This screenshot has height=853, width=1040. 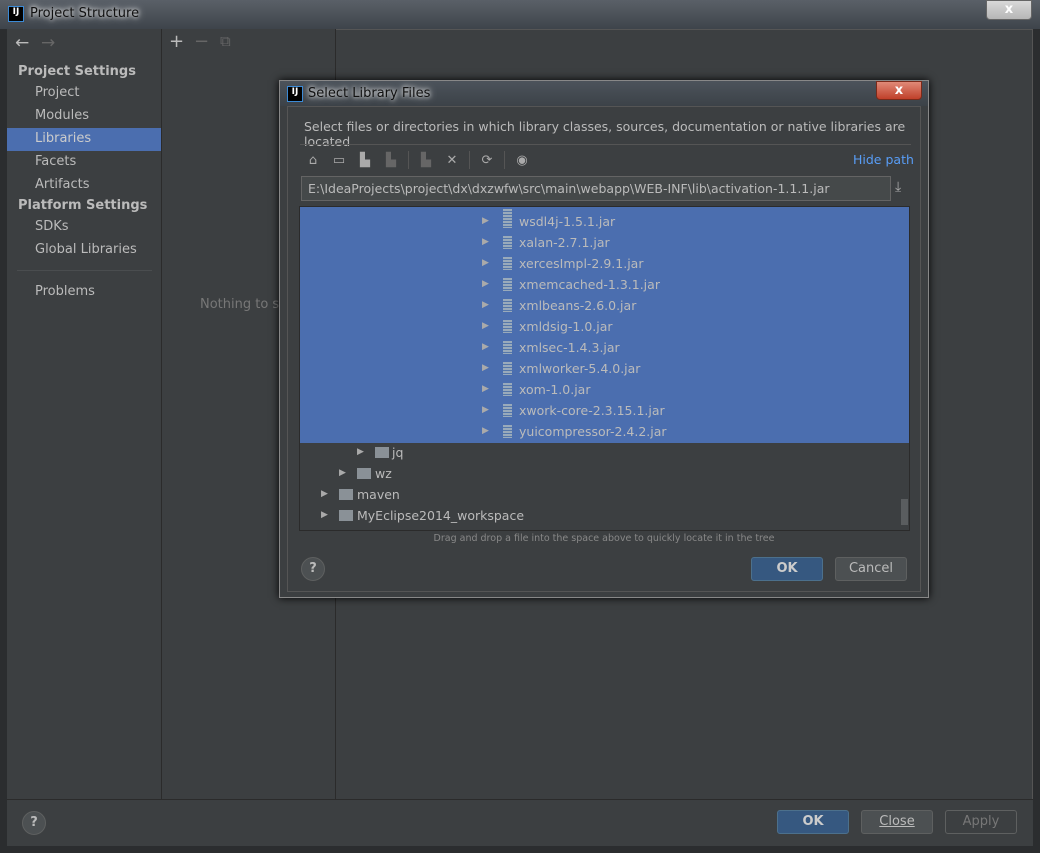 What do you see at coordinates (85, 13) in the screenshot?
I see `window-title: Project Structure` at bounding box center [85, 13].